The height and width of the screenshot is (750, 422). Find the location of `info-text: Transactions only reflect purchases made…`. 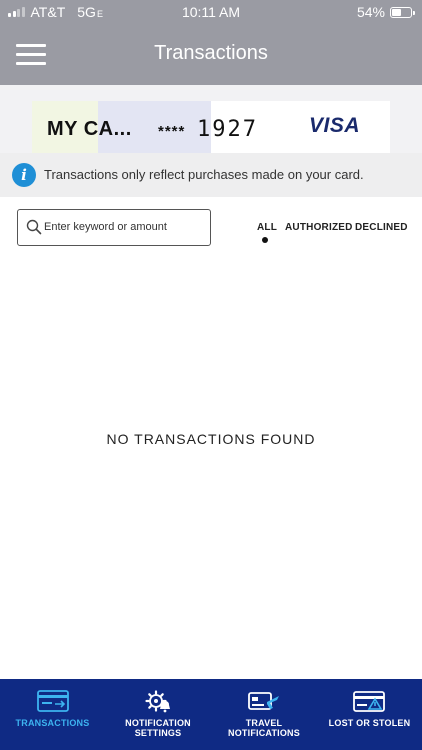

info-text: Transactions only reflect purchases made… is located at coordinates (204, 174).